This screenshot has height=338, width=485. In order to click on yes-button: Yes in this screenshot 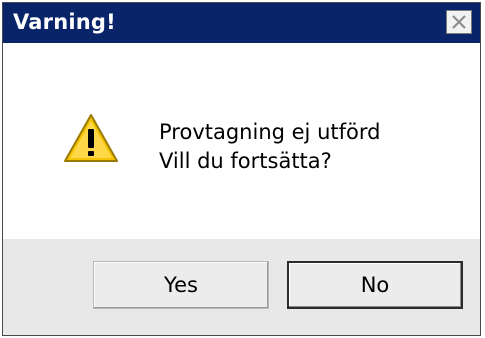, I will do `click(181, 285)`.